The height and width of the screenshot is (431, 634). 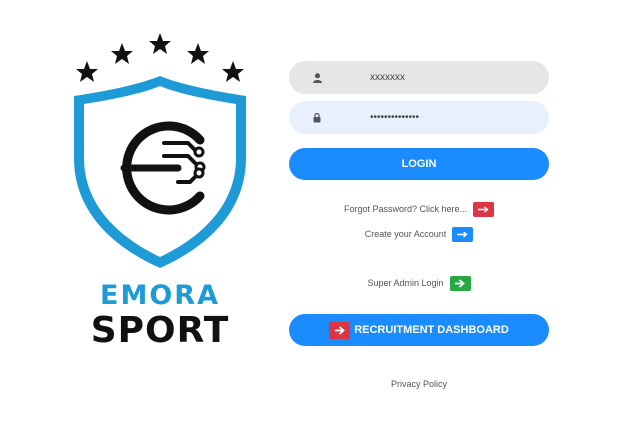 What do you see at coordinates (160, 330) in the screenshot?
I see `brand-name-sport: SPORT` at bounding box center [160, 330].